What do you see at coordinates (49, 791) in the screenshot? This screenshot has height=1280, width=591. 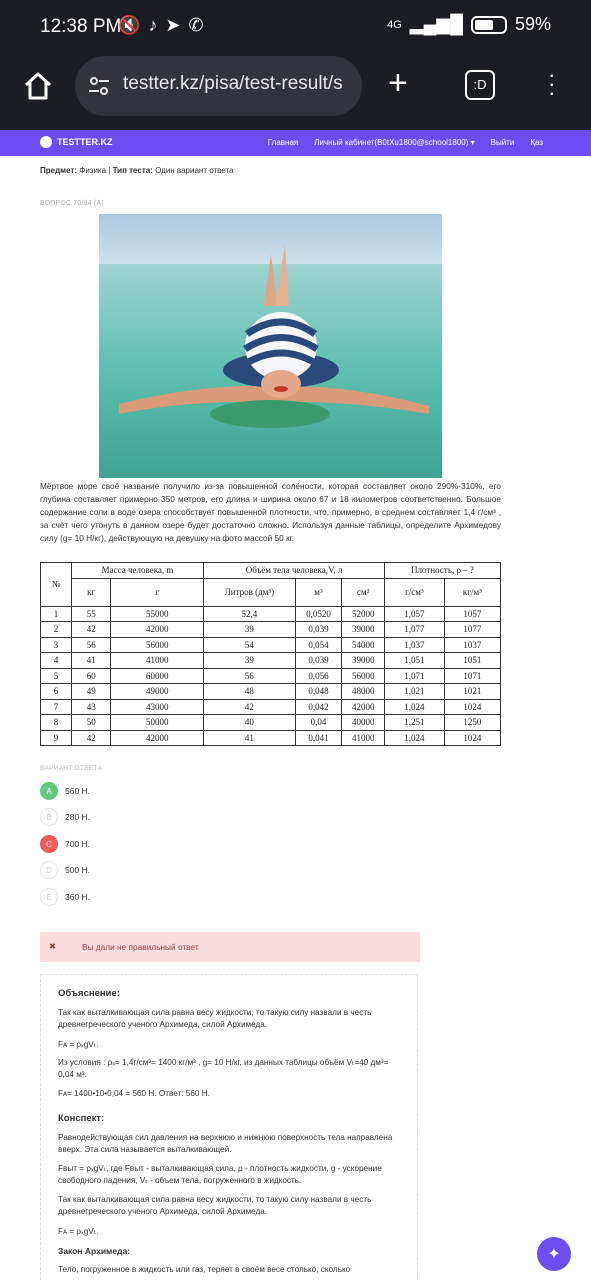 I see `option-letter: A` at bounding box center [49, 791].